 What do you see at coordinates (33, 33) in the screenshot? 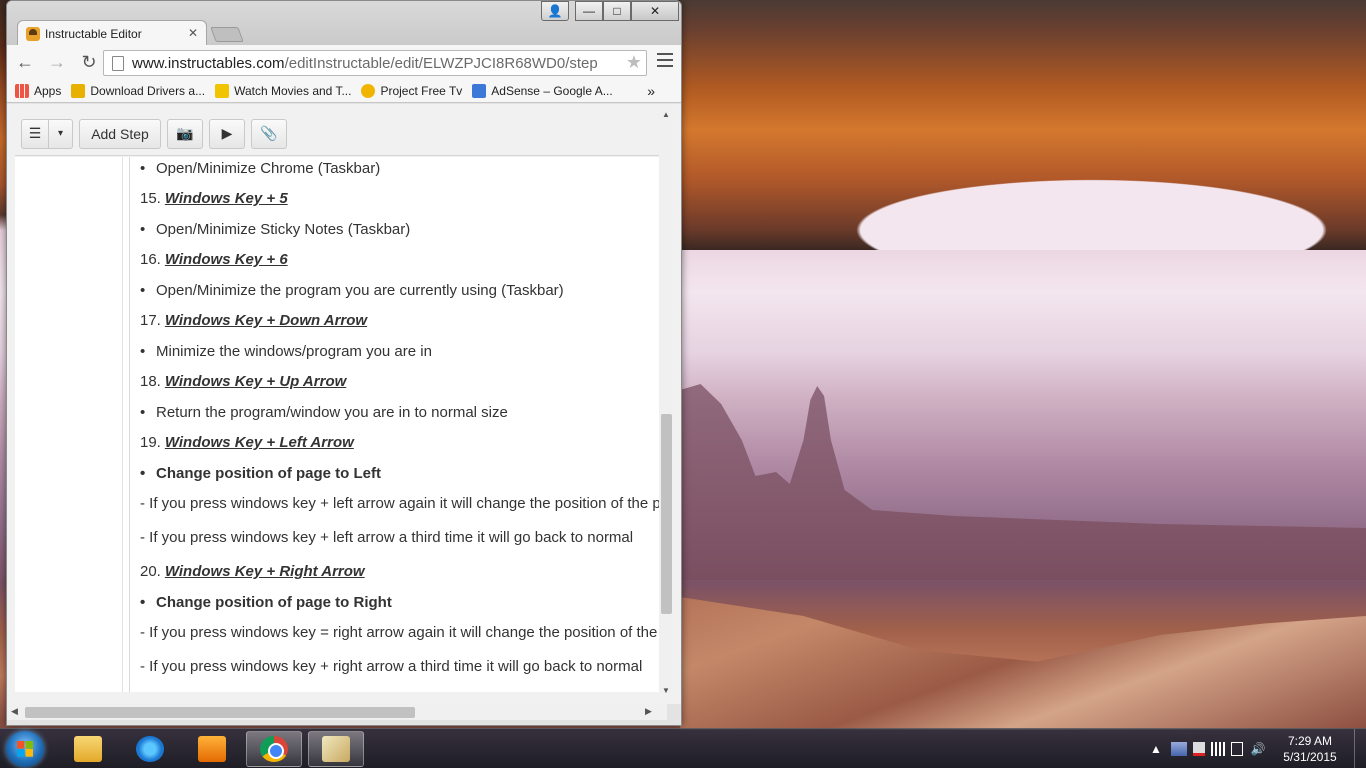
I see `instructables-favicon-icon` at bounding box center [33, 33].